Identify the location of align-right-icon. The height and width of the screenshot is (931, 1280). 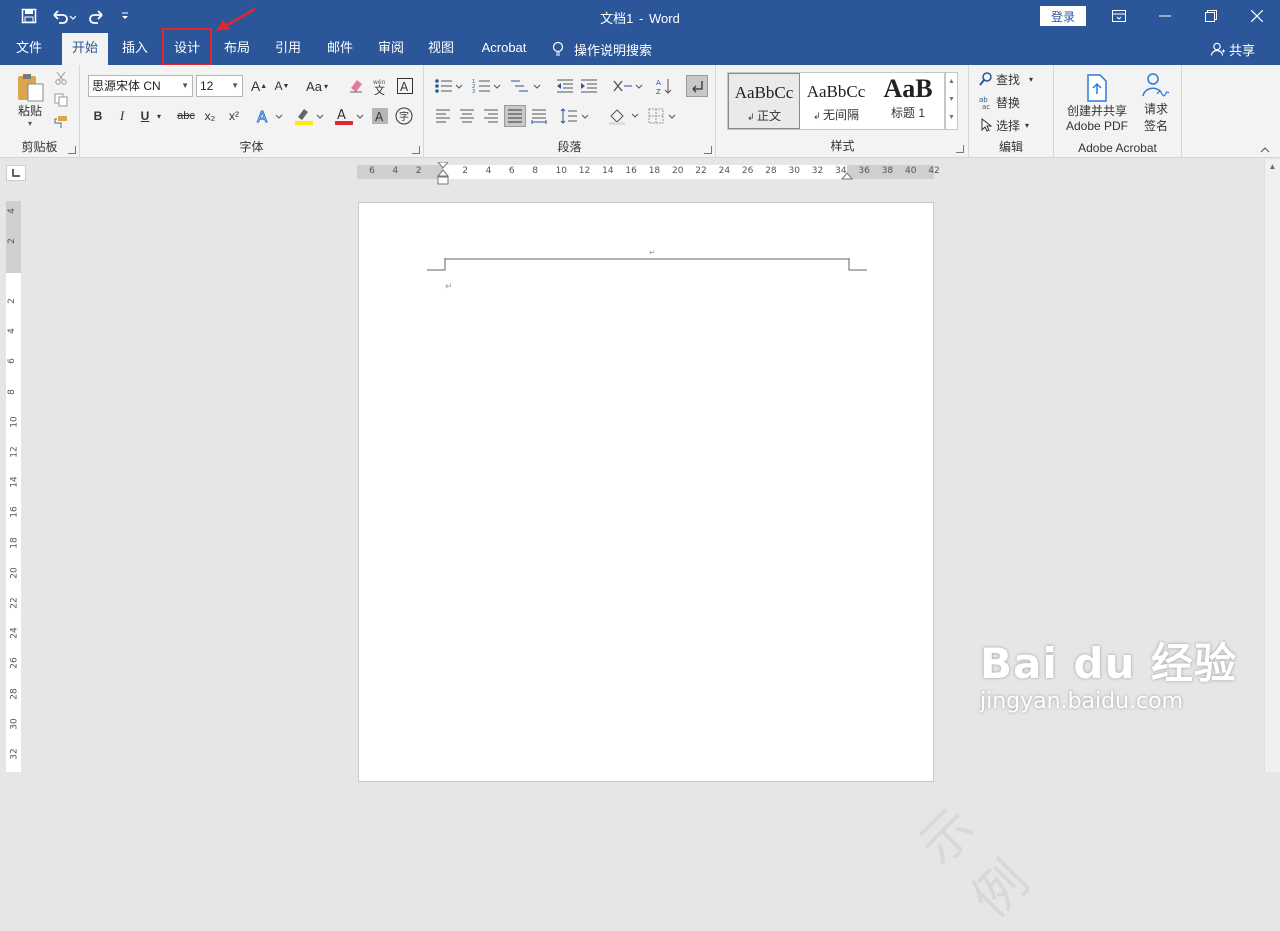
(491, 116).